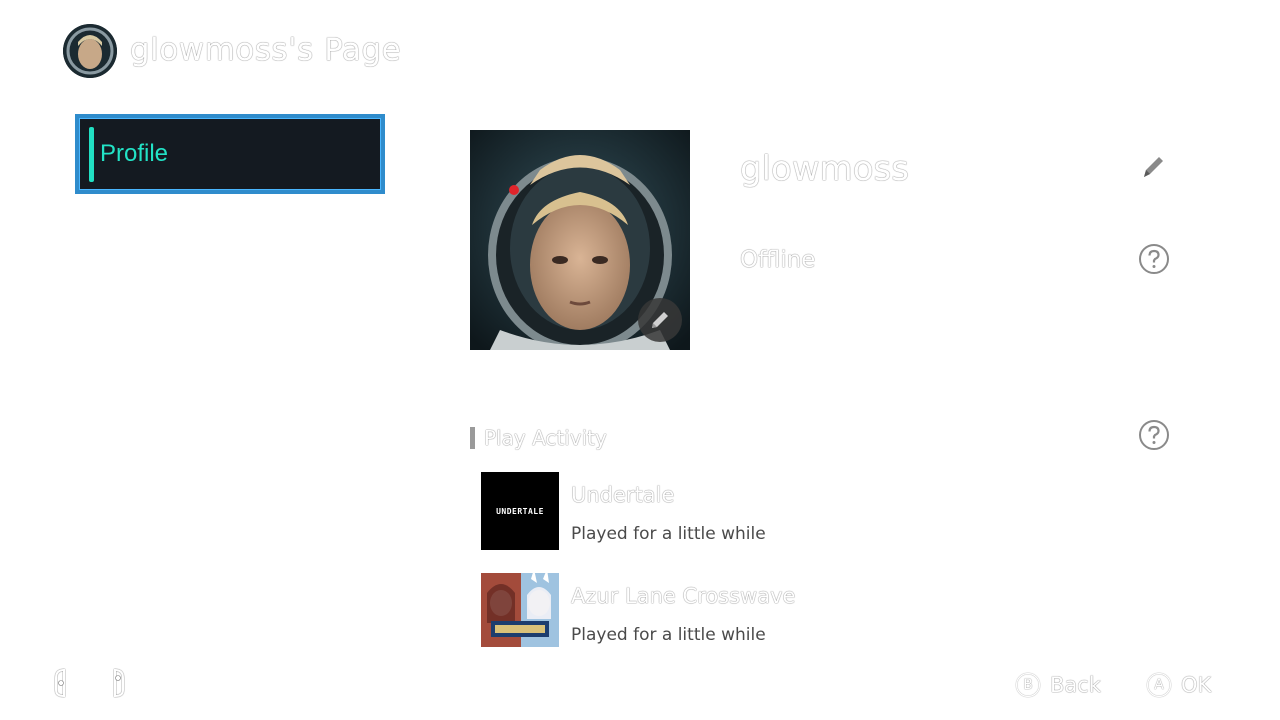 The image size is (1280, 720). Describe the element at coordinates (778, 260) in the screenshot. I see `online-status: Offline` at that location.